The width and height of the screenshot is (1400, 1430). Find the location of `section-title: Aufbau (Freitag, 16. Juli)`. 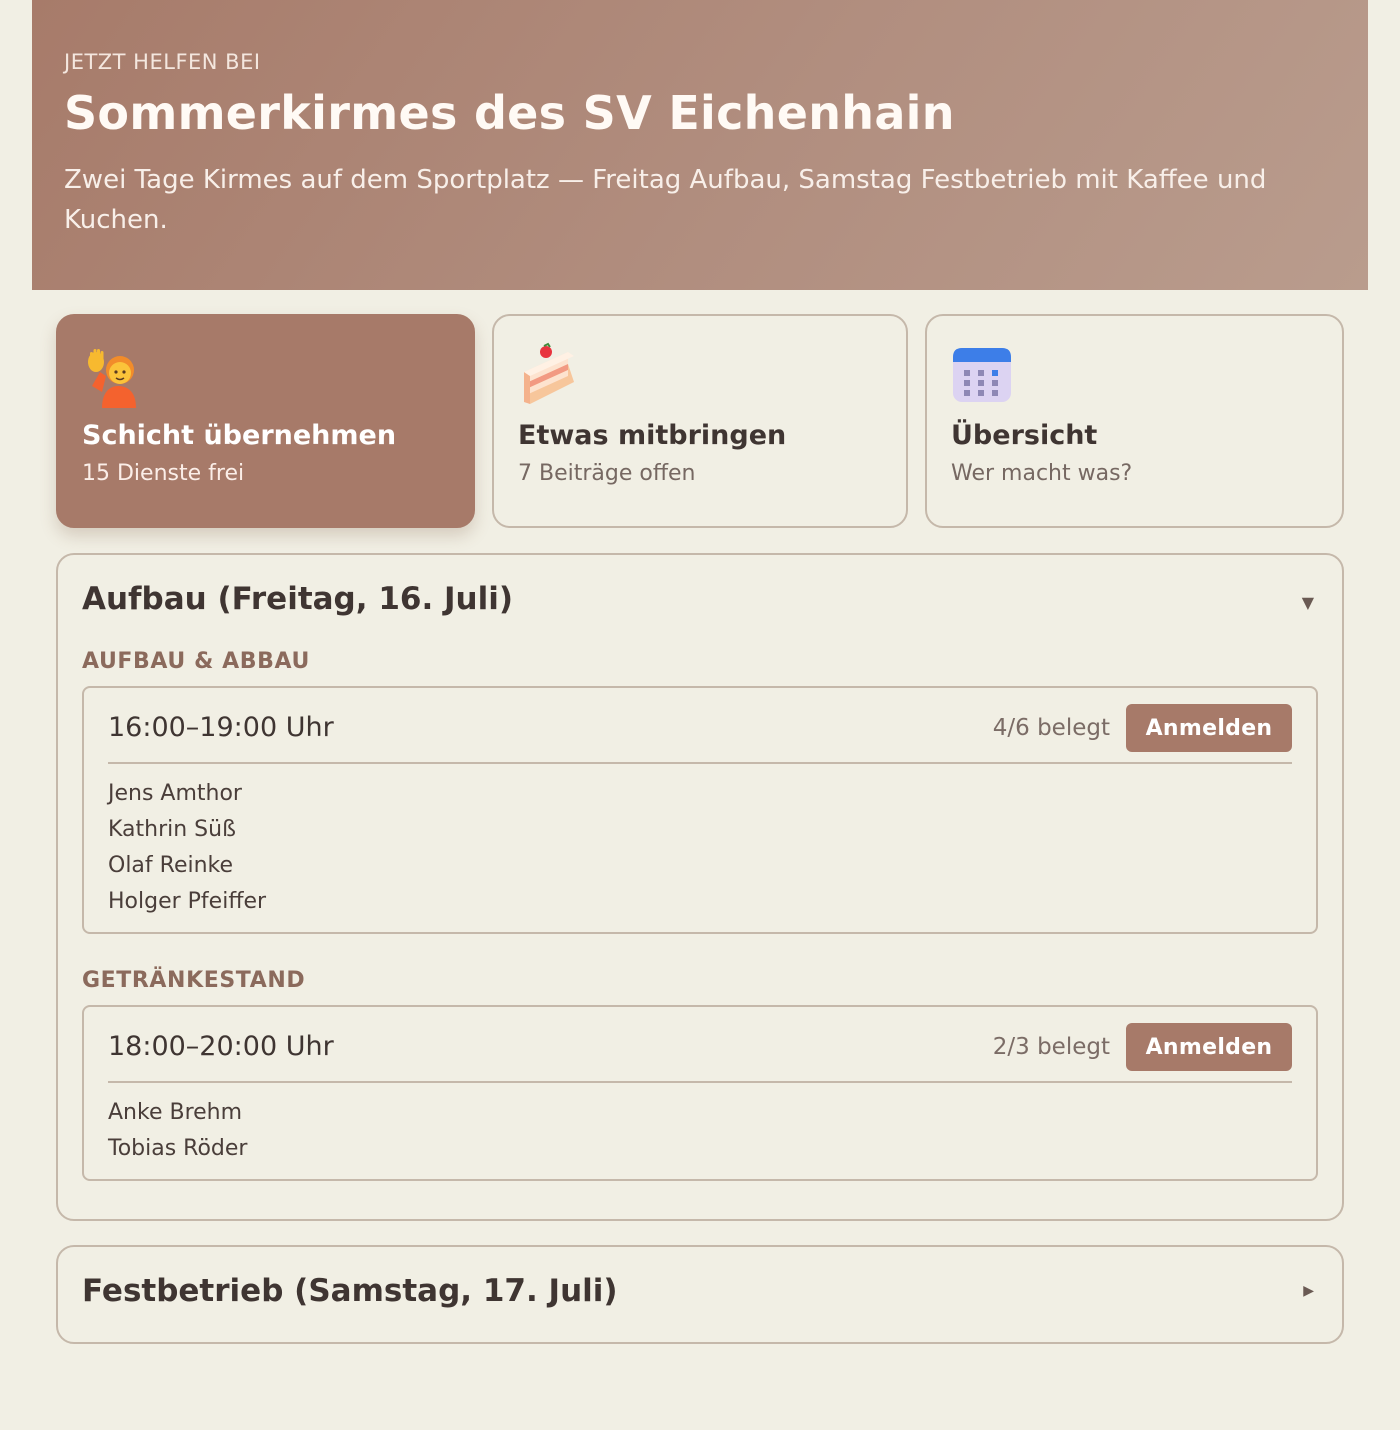

section-title: Aufbau (Freitag, 16. Juli) is located at coordinates (298, 599).